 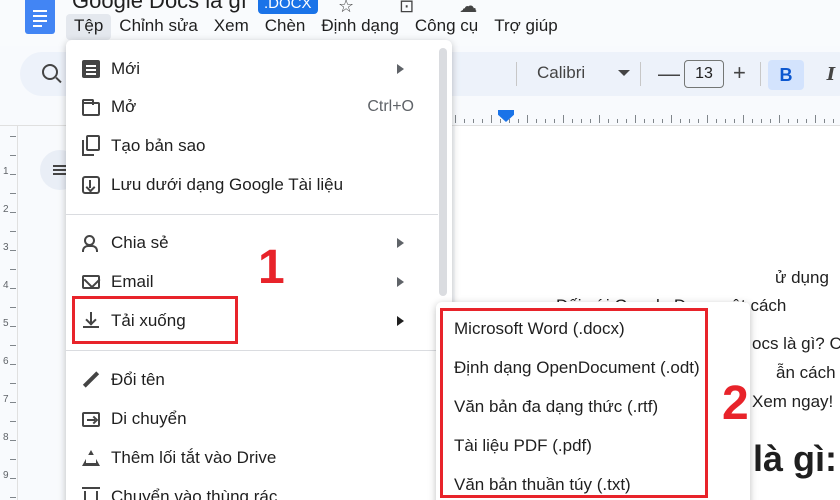 What do you see at coordinates (6, 361) in the screenshot?
I see `vertical-ruler-number: 6` at bounding box center [6, 361].